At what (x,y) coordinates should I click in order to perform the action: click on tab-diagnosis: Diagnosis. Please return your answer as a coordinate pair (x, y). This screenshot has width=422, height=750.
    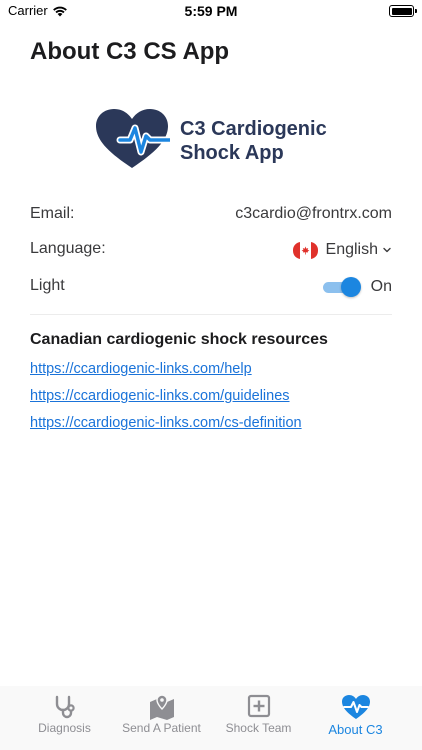
    Looking at the image, I should click on (64, 718).